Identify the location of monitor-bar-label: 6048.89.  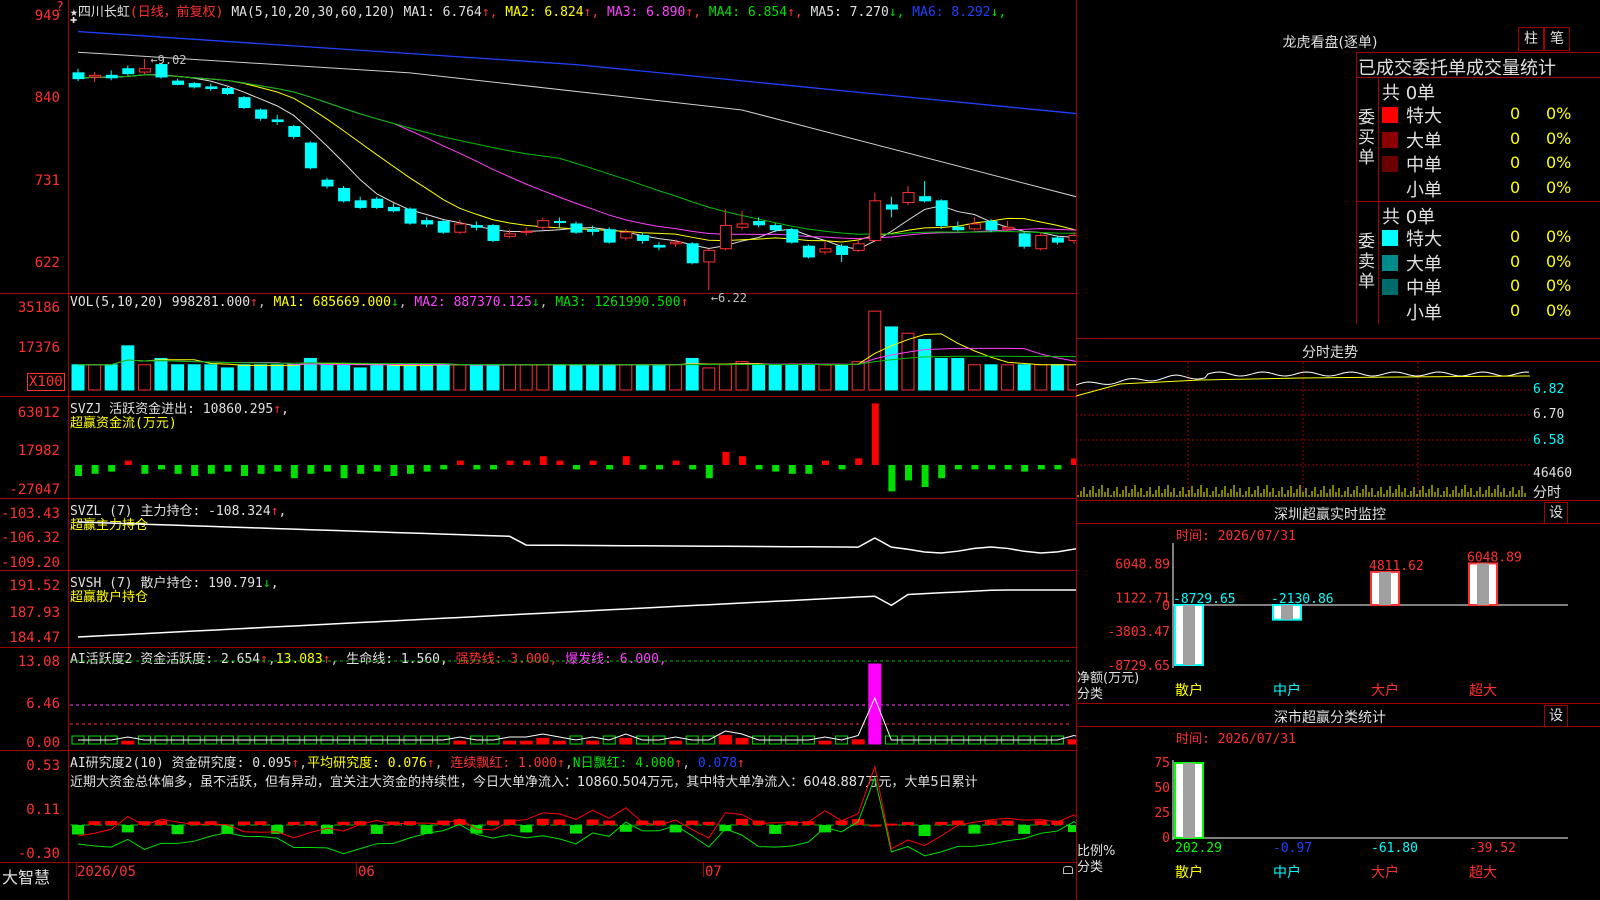
(1494, 557).